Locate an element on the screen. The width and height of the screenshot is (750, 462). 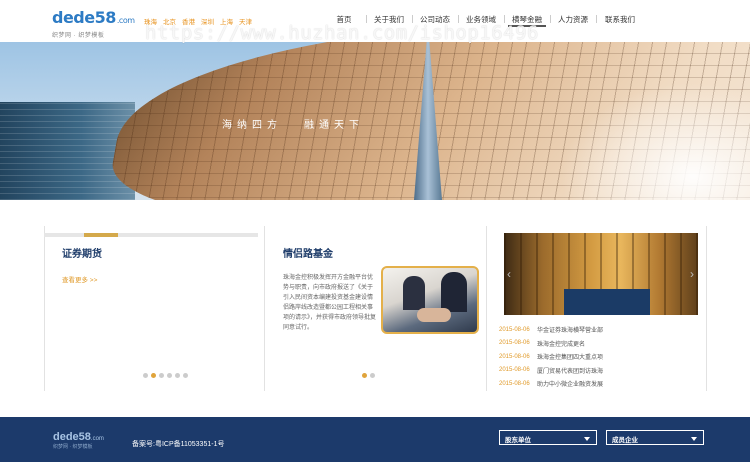
shareholder-select: 股东单位 is located at coordinates (548, 437).